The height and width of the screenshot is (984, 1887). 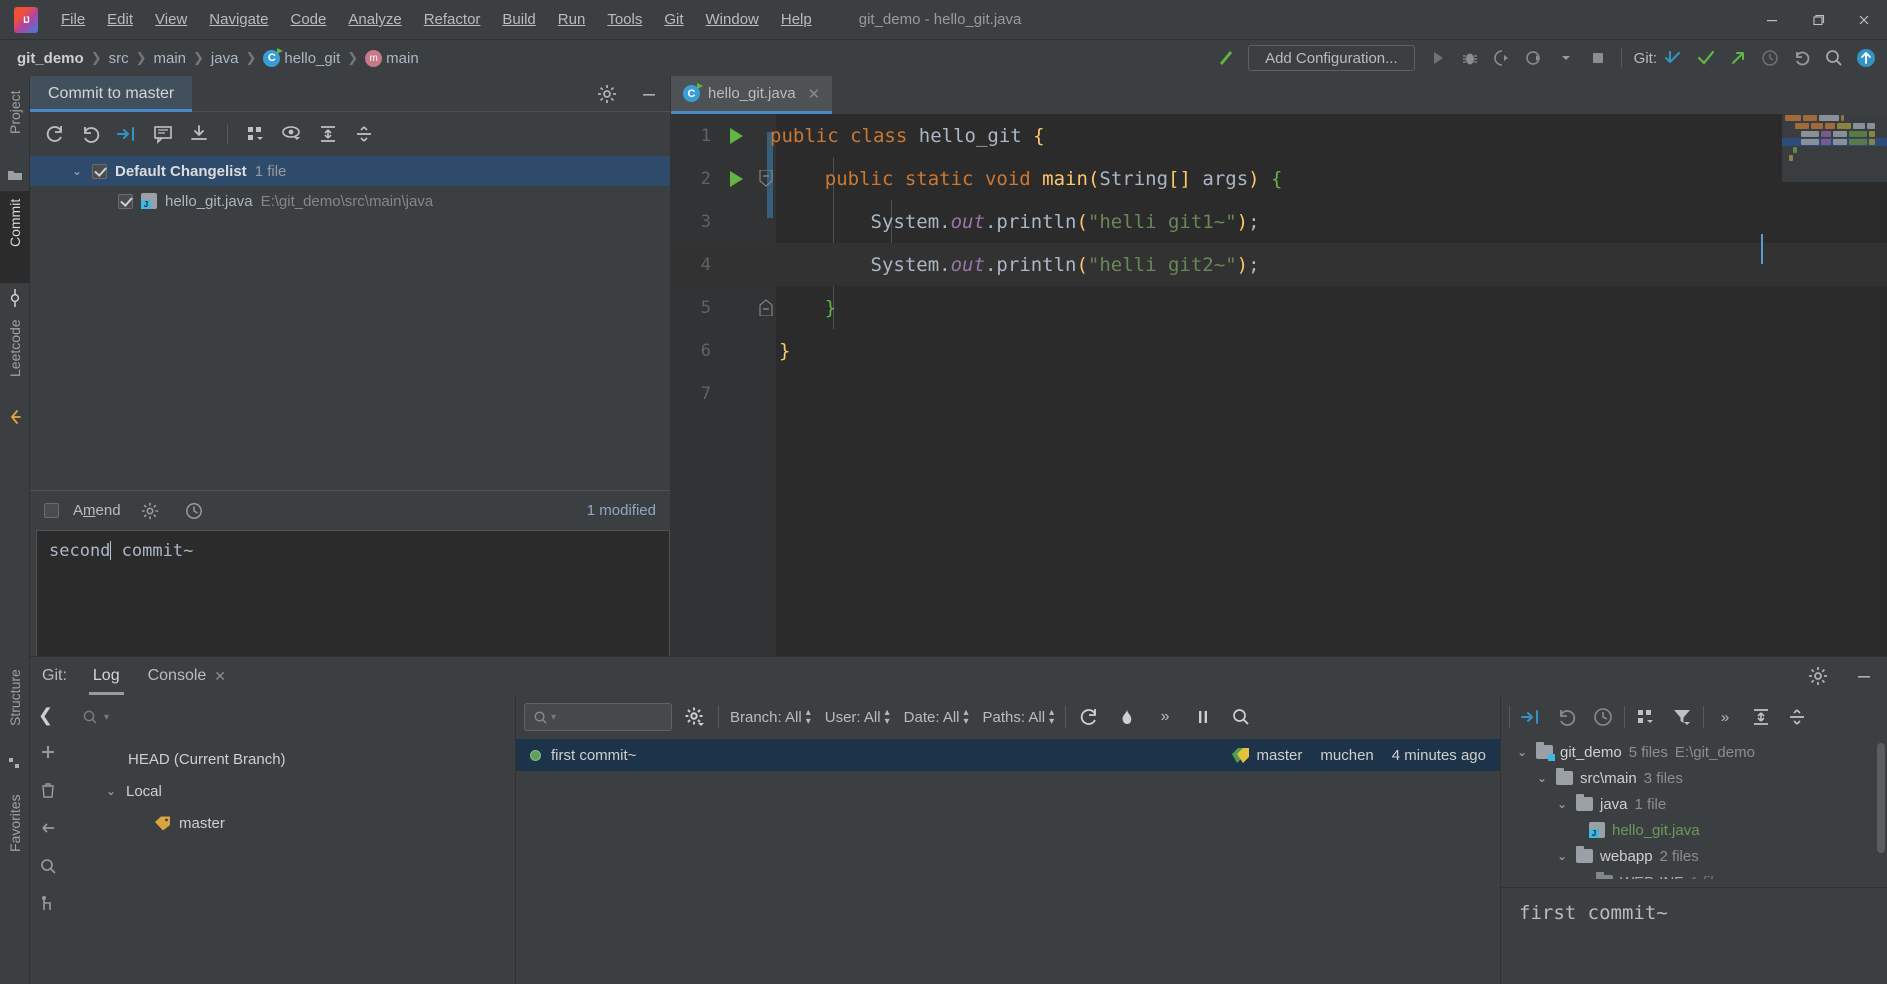 What do you see at coordinates (48, 904) in the screenshot?
I see `git-branch-extra-button` at bounding box center [48, 904].